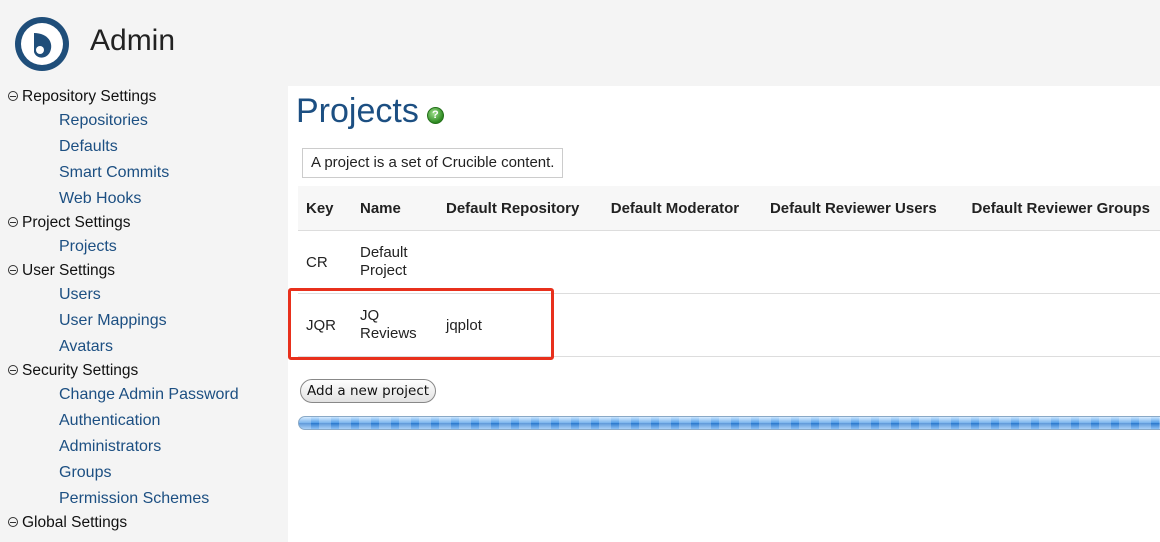 The width and height of the screenshot is (1160, 542). Describe the element at coordinates (368, 391) in the screenshot. I see `add-new-project-button: Add a new project` at that location.